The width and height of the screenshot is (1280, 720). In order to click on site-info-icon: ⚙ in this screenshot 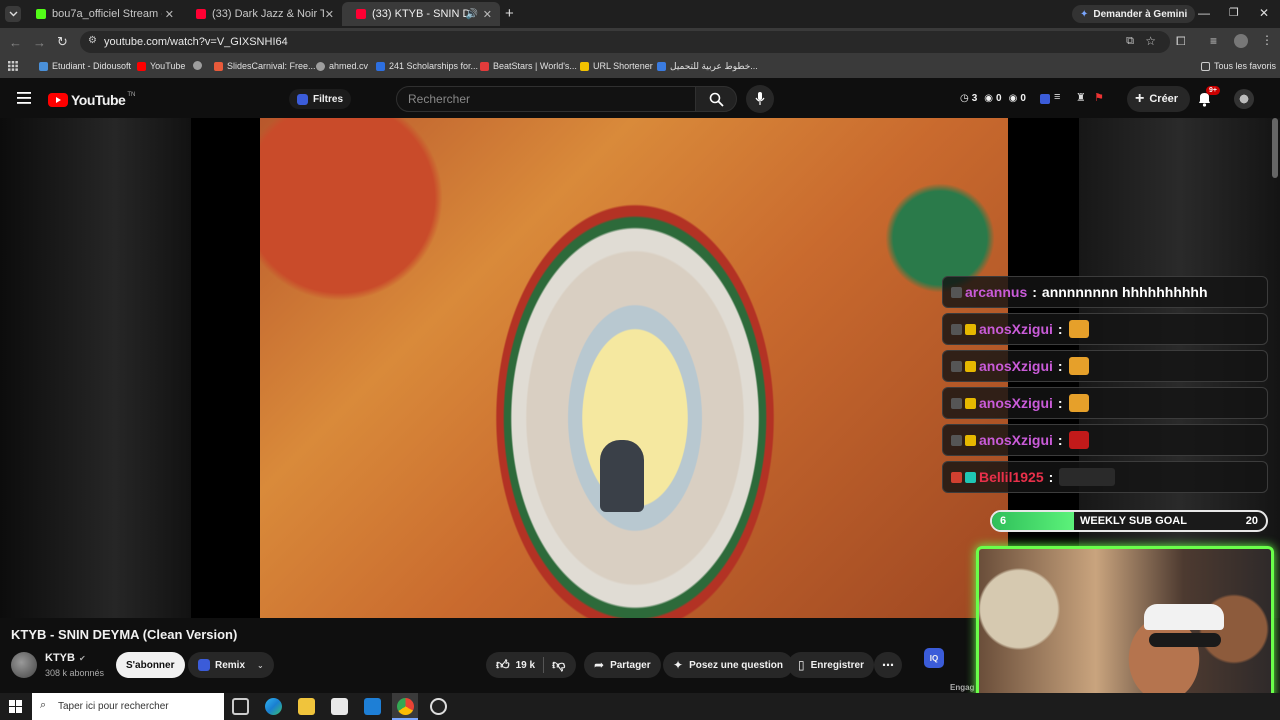, I will do `click(92, 40)`.